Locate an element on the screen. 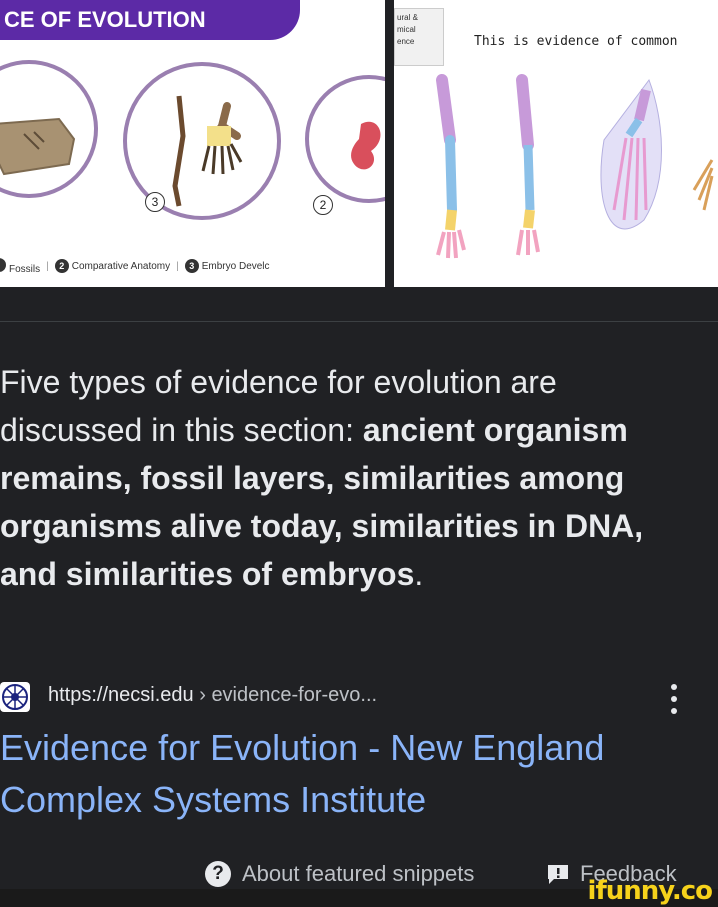 This screenshot has height=907, width=718. necsi-globe-icon is located at coordinates (15, 697).